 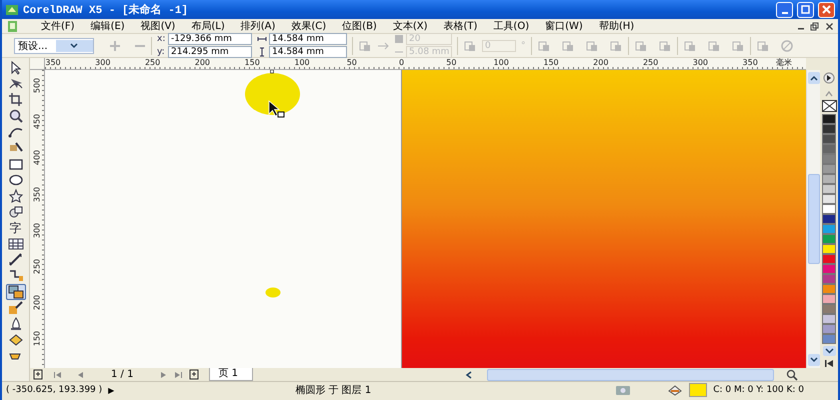 What do you see at coordinates (111, 390) in the screenshot?
I see `expand-arrow: ▶` at bounding box center [111, 390].